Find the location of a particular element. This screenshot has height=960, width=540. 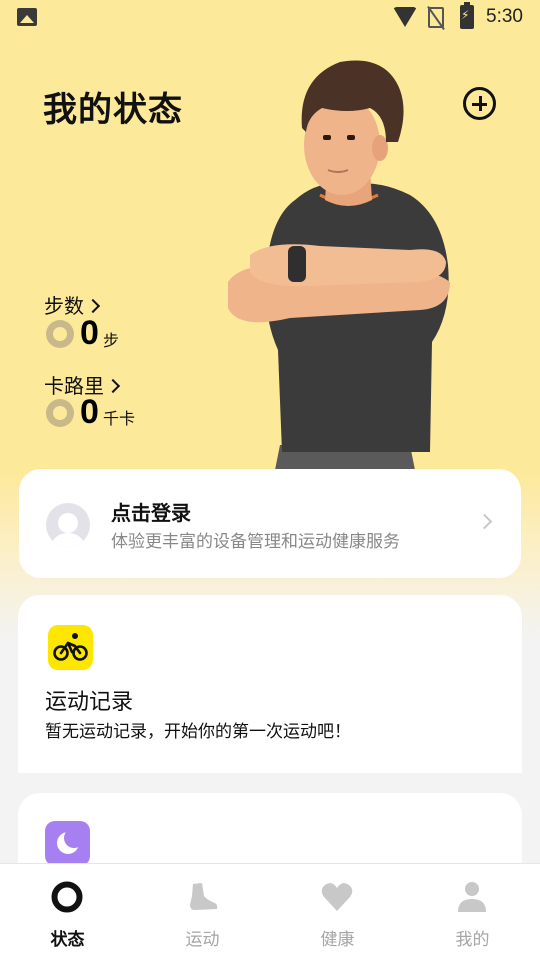

bottom-nav: 状态 运动 健康 我的 is located at coordinates (270, 911).